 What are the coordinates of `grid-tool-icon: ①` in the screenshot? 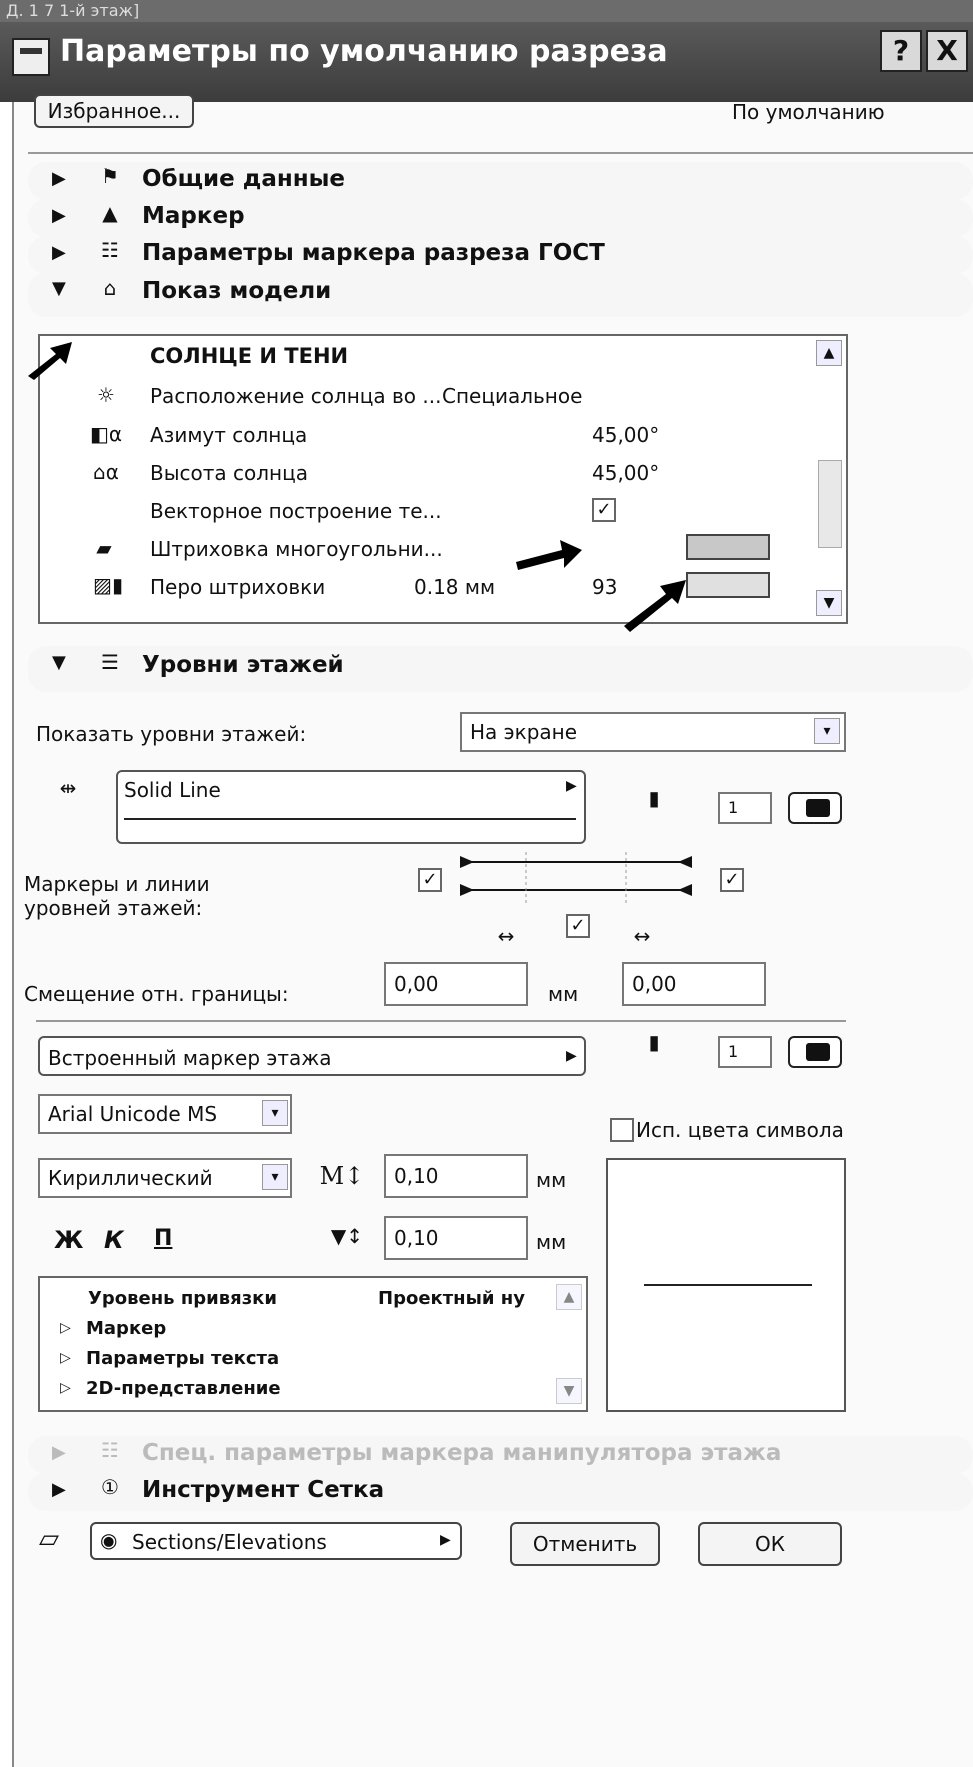 It's located at (110, 1487).